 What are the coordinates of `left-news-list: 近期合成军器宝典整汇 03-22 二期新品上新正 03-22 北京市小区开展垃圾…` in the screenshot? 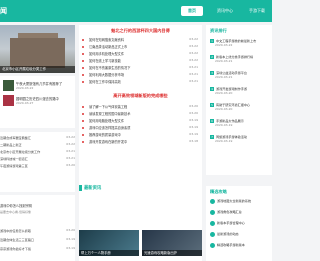 It's located at (37, 162).